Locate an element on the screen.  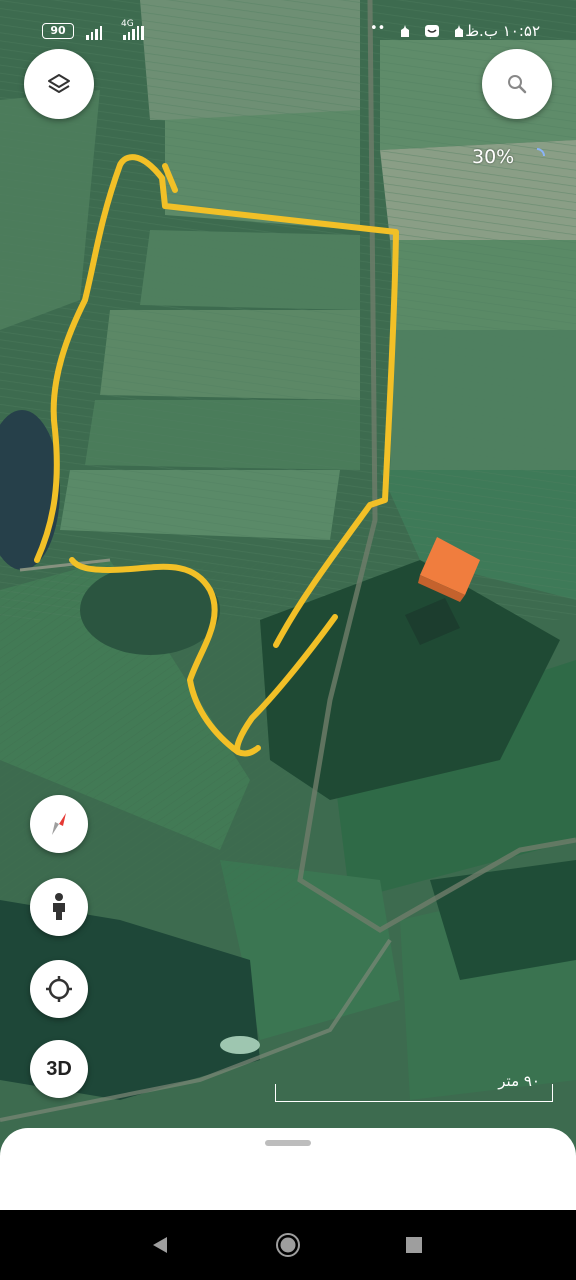
clock: ۱۰:۵۲ ب.ظ is located at coordinates (502, 31).